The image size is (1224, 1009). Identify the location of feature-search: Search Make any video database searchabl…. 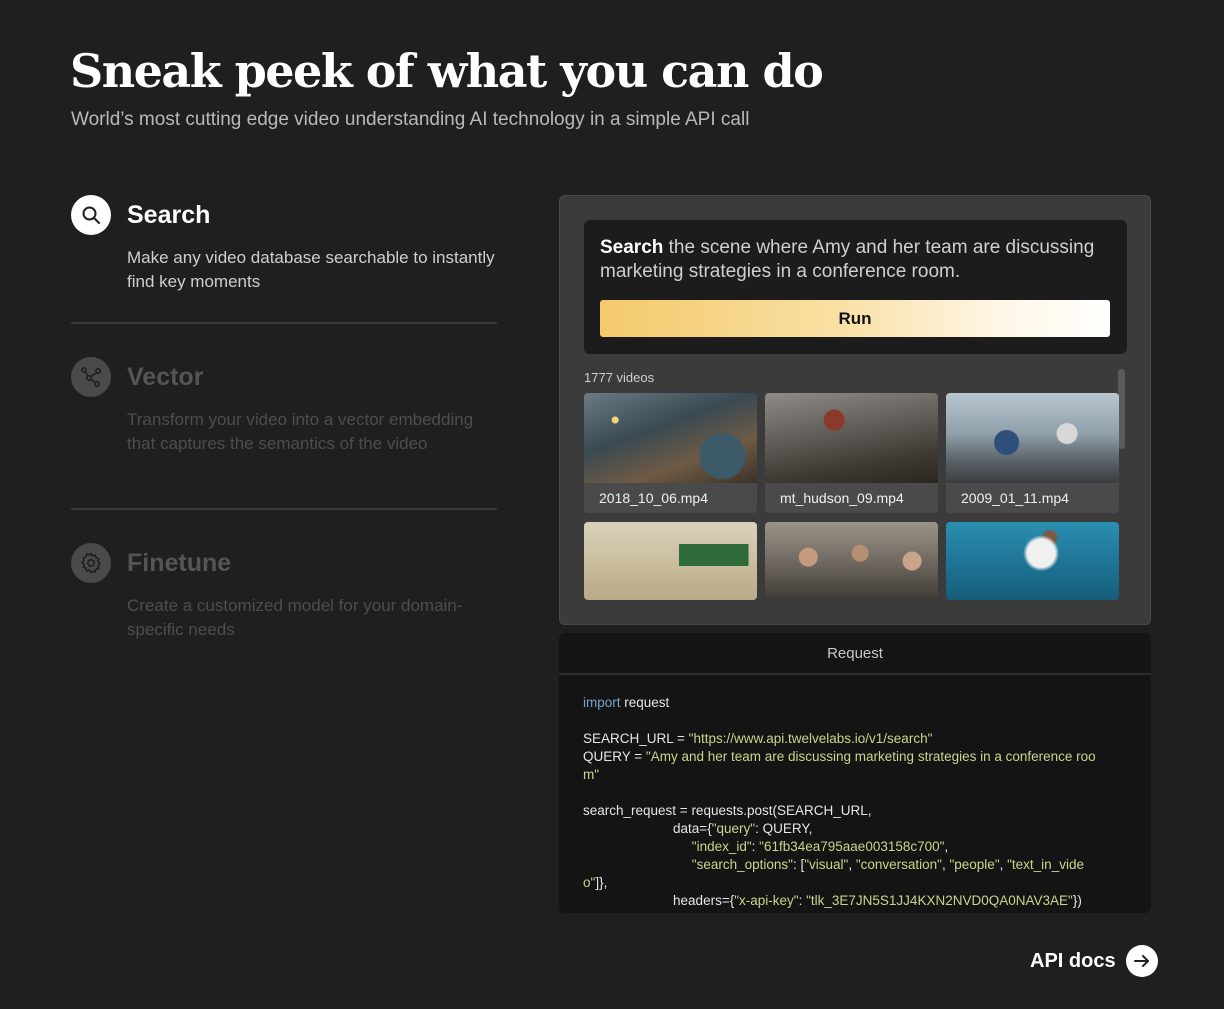
(284, 244).